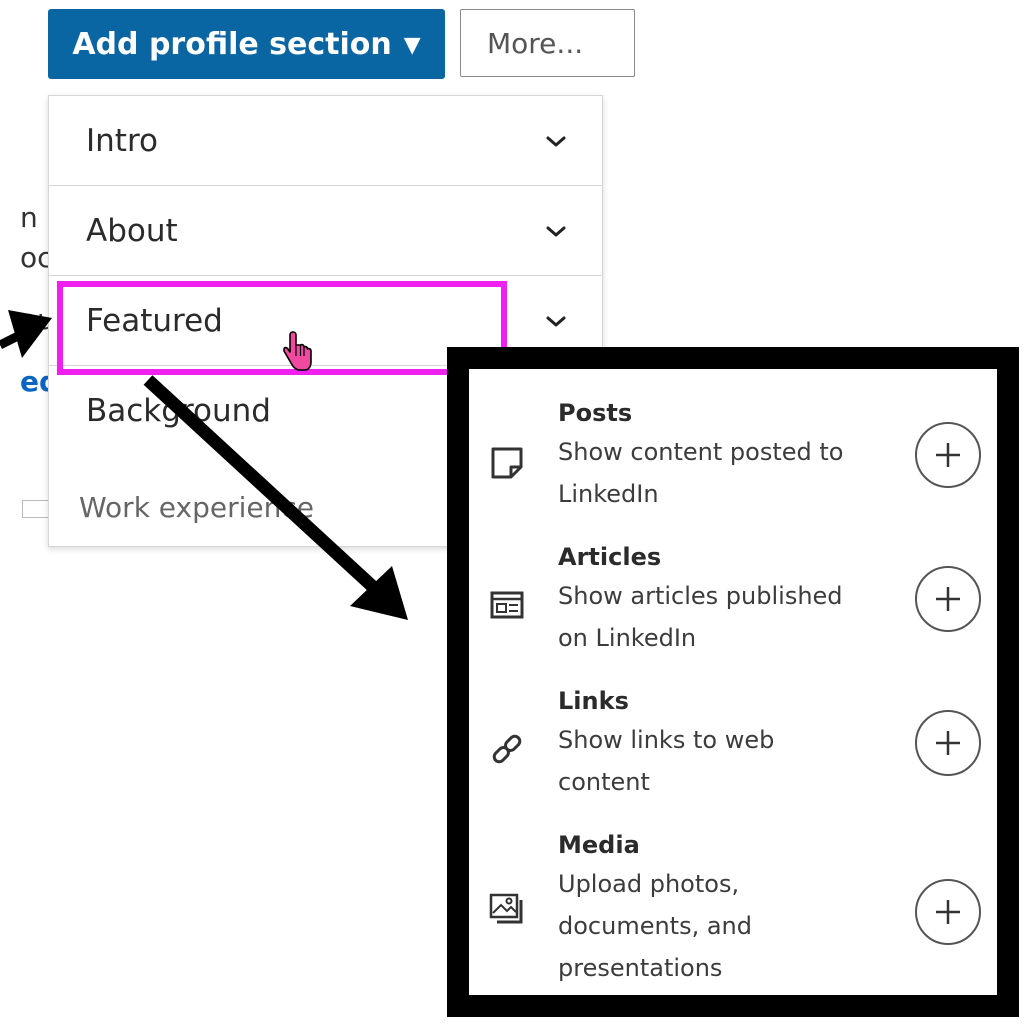 The width and height of the screenshot is (1026, 1030). I want to click on add-post-button, so click(948, 455).